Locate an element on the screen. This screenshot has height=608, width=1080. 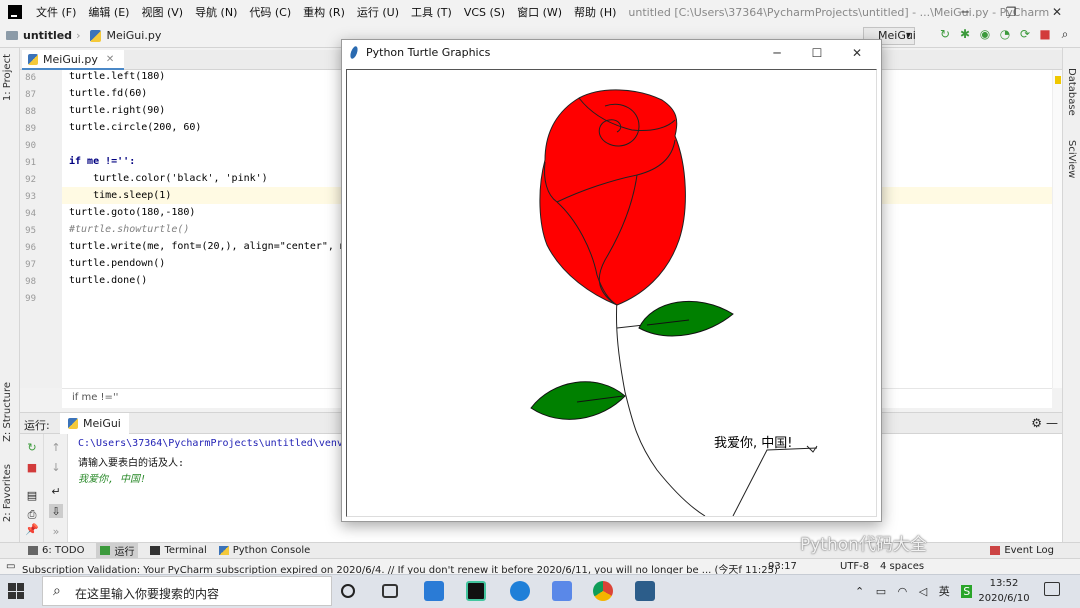
breadcrumb-file: MeiGui.py is located at coordinates (125, 35).